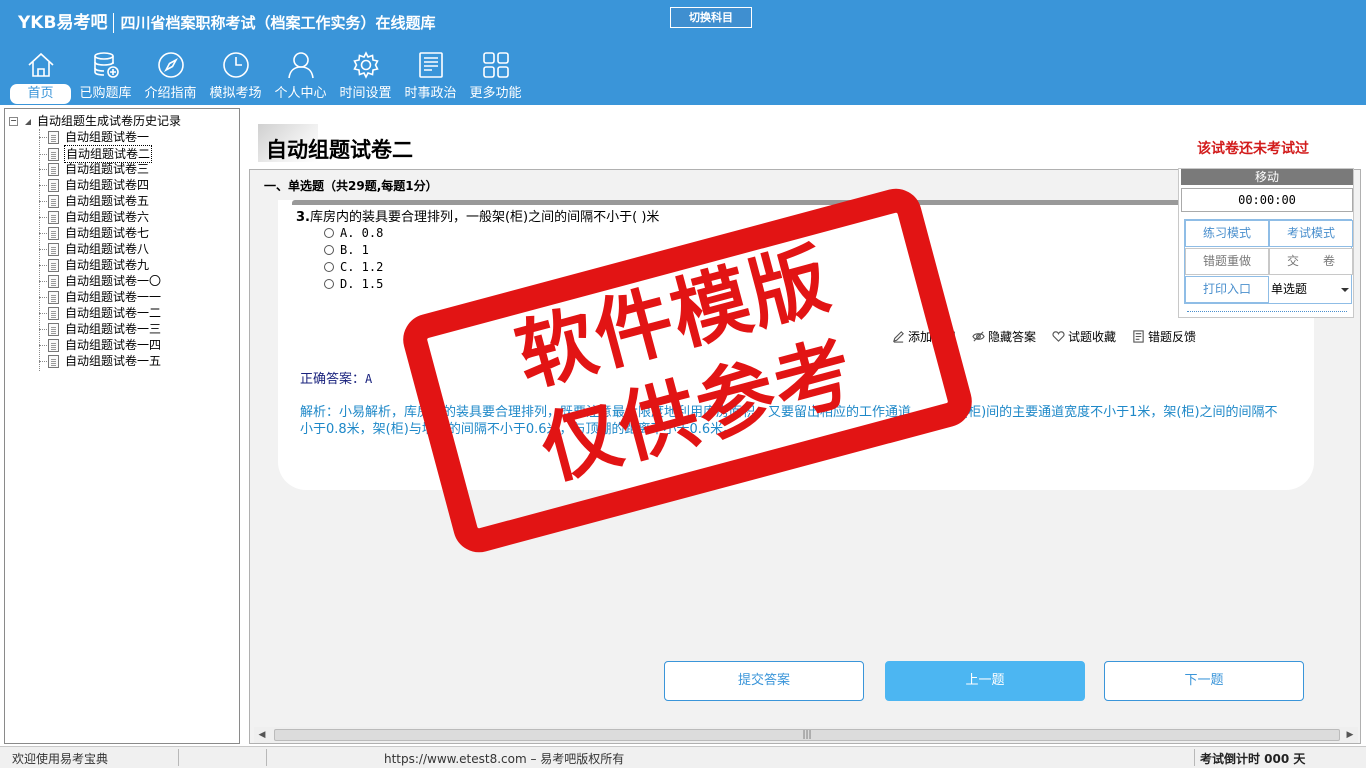 The width and height of the screenshot is (1366, 768). What do you see at coordinates (96, 154) in the screenshot?
I see `tree-item: 自动组题试卷二` at bounding box center [96, 154].